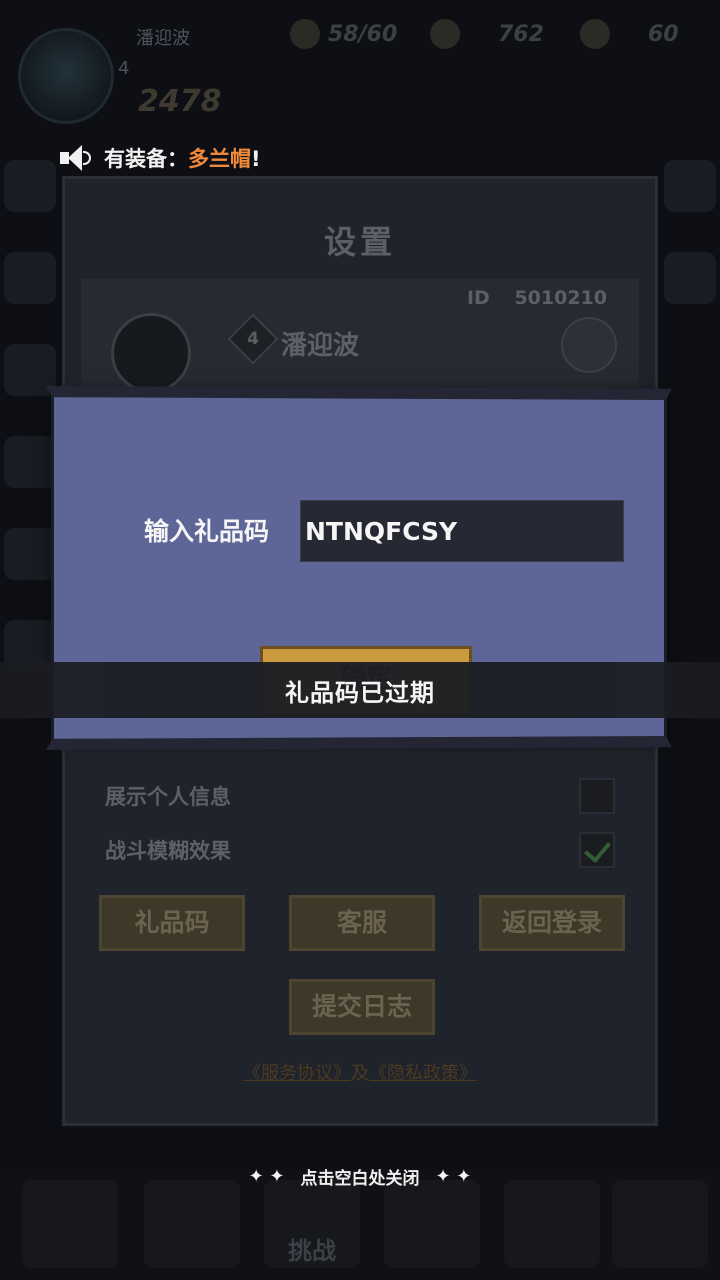  I want to click on legal-links: 《服务协议》及《隐私政策》, so click(360, 1072).